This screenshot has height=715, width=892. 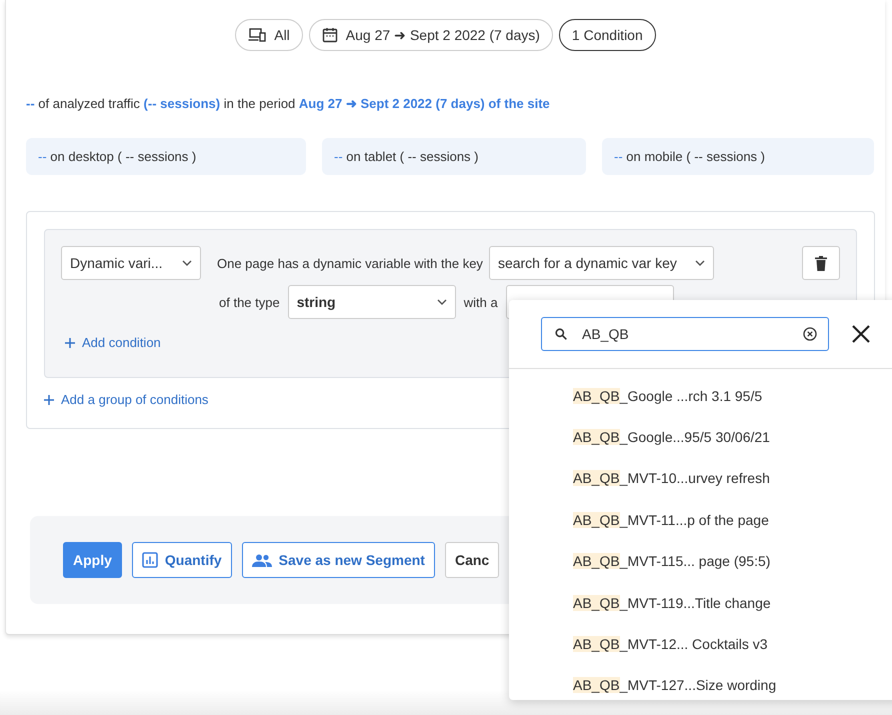 What do you see at coordinates (685, 334) in the screenshot?
I see `search-field: AB_QB` at bounding box center [685, 334].